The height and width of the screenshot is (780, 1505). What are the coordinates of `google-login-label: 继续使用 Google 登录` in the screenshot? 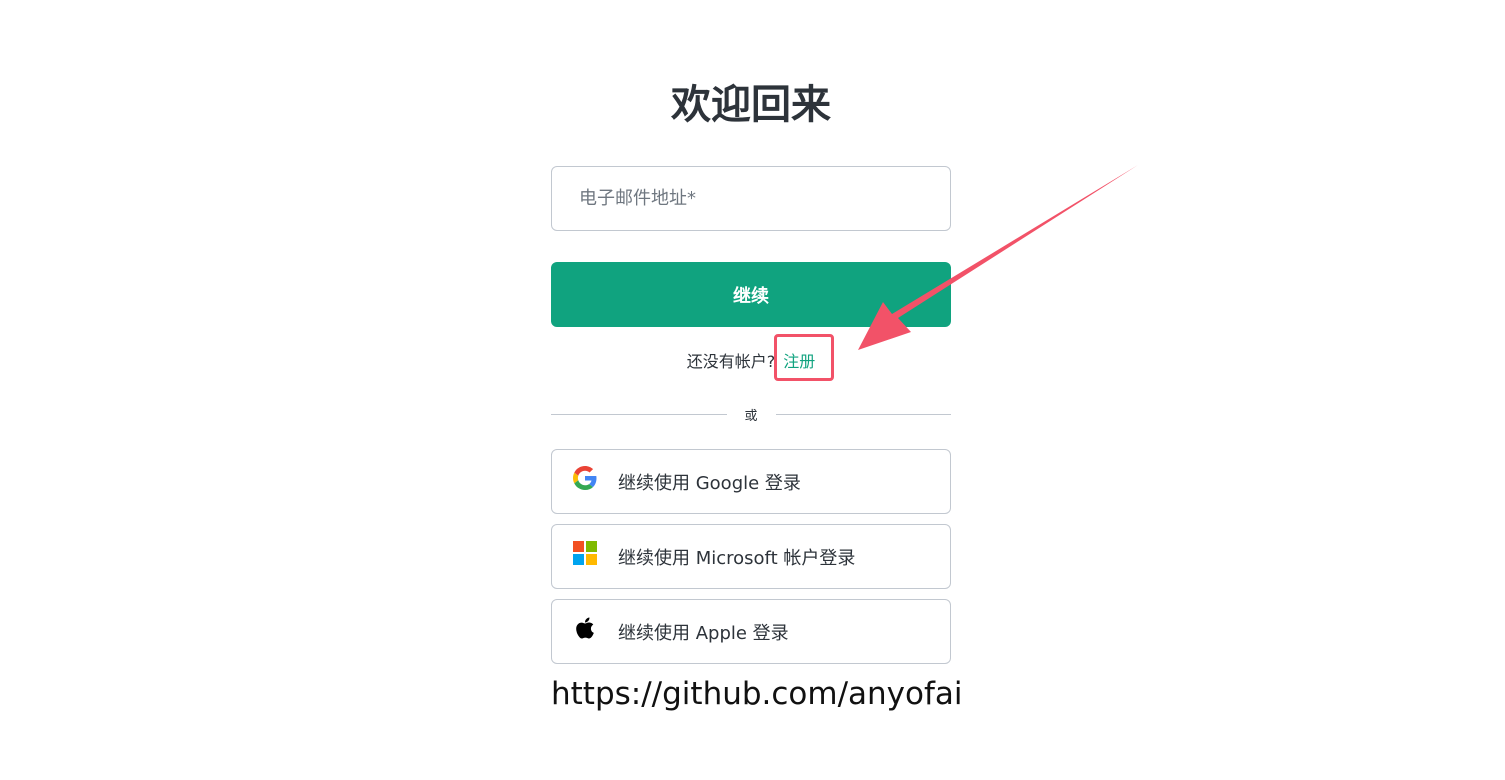 It's located at (709, 483).